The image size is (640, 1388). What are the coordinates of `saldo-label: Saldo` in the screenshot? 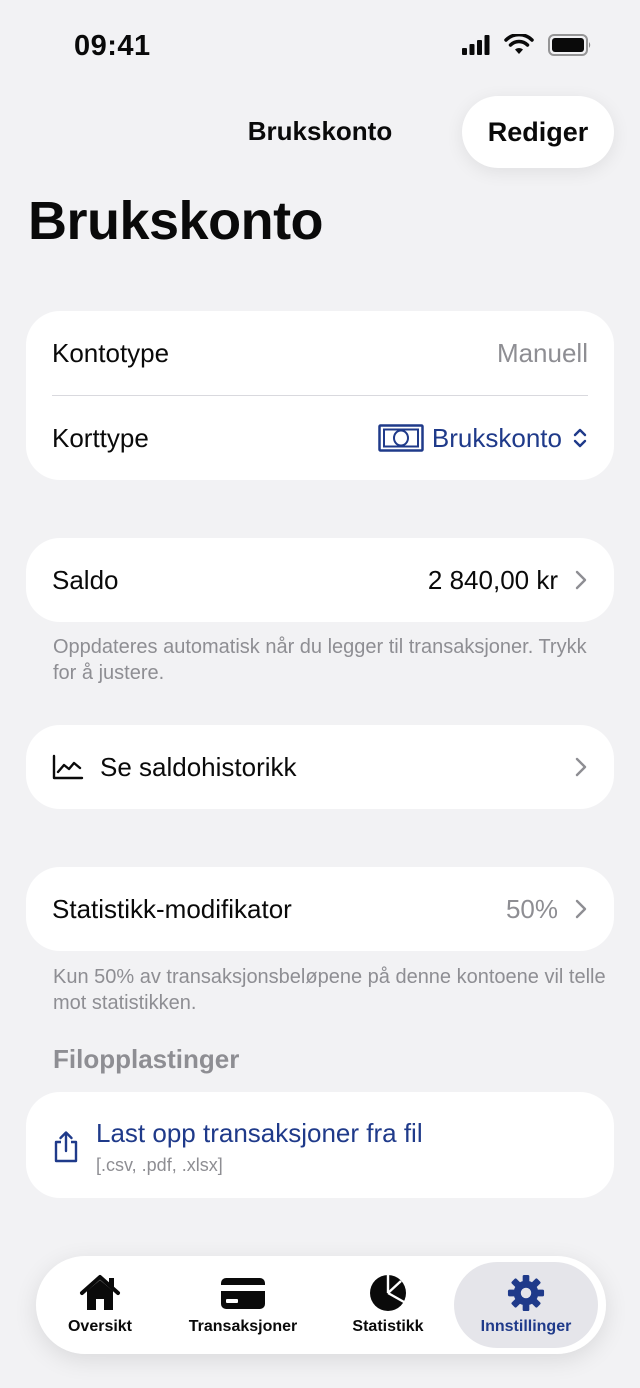 It's located at (85, 579).